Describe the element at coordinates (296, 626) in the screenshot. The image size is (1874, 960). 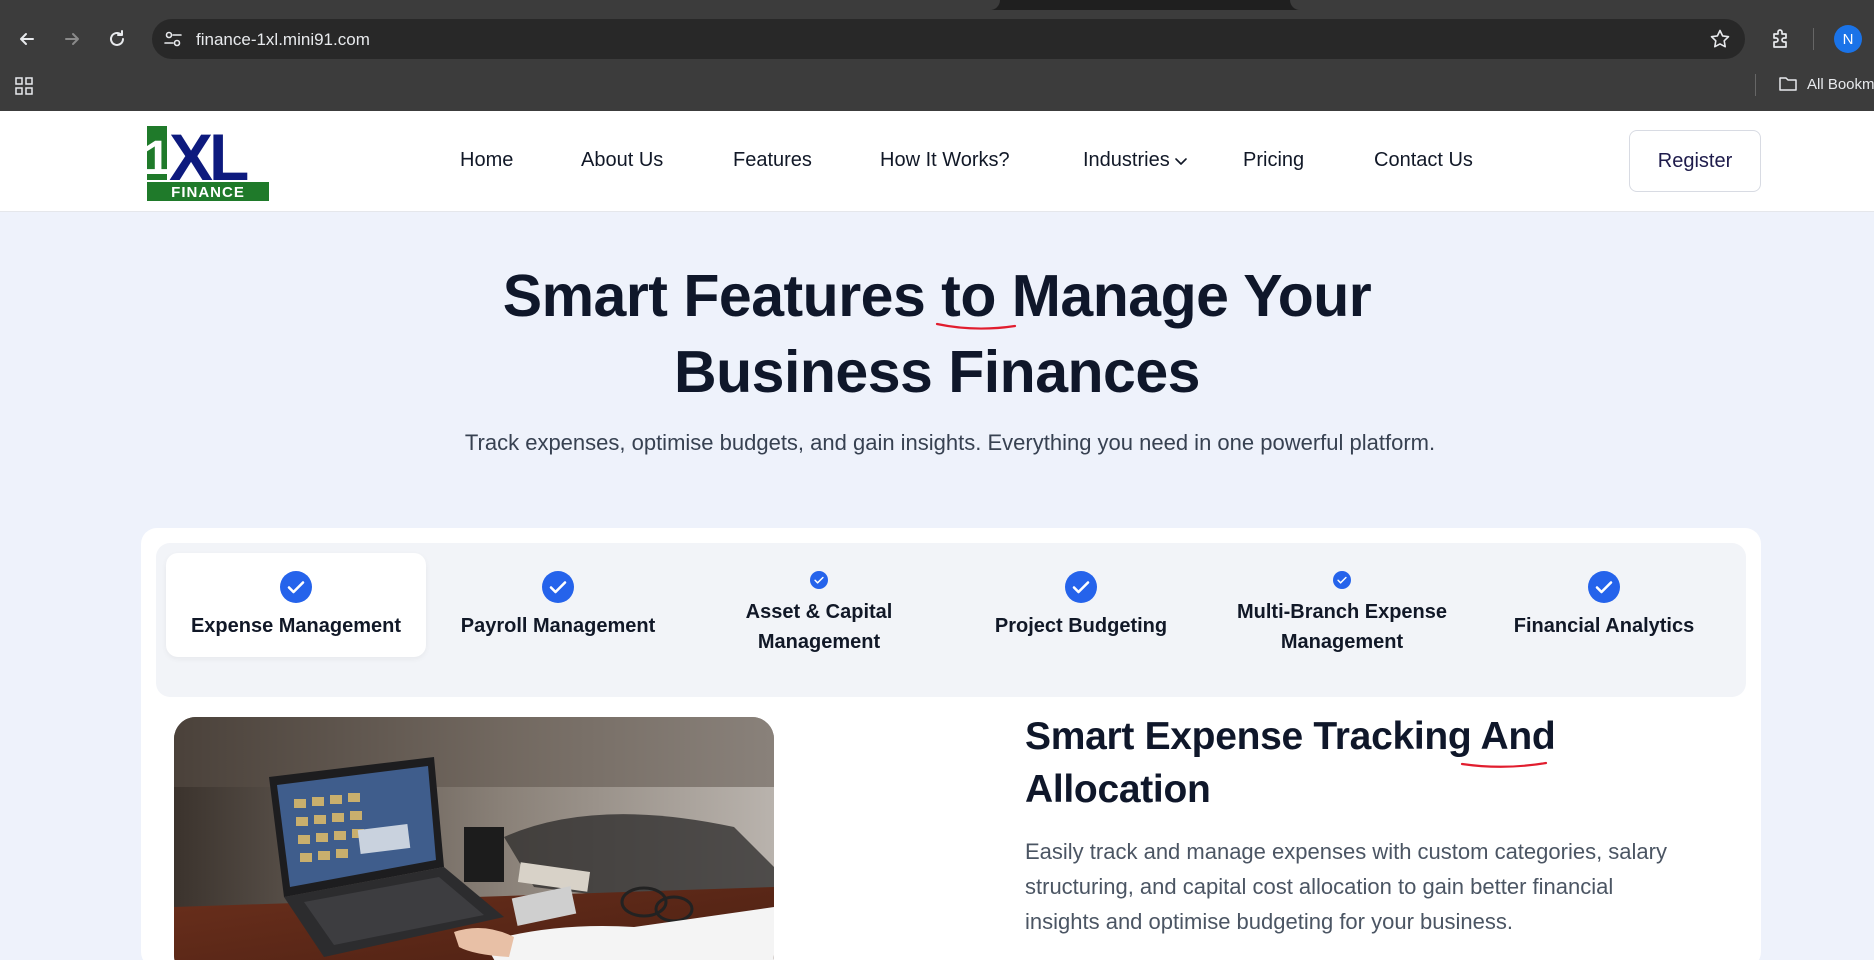
I see `tab-label: Expense Management` at that location.